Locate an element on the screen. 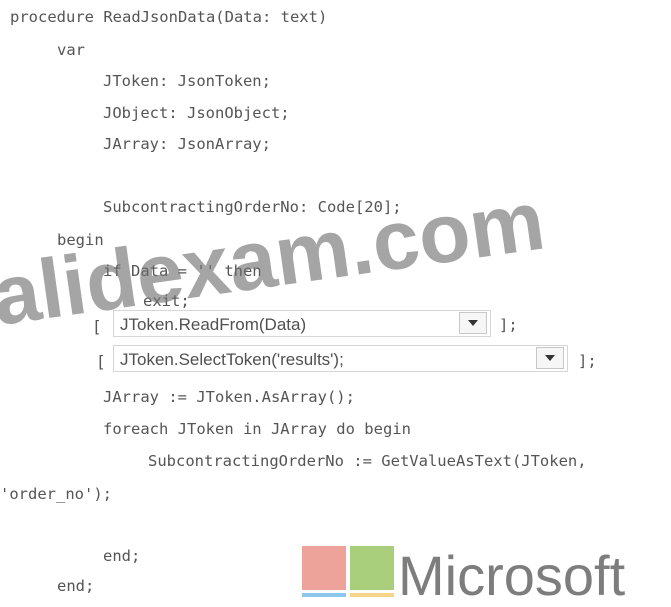  logo-square-red is located at coordinates (324, 568).